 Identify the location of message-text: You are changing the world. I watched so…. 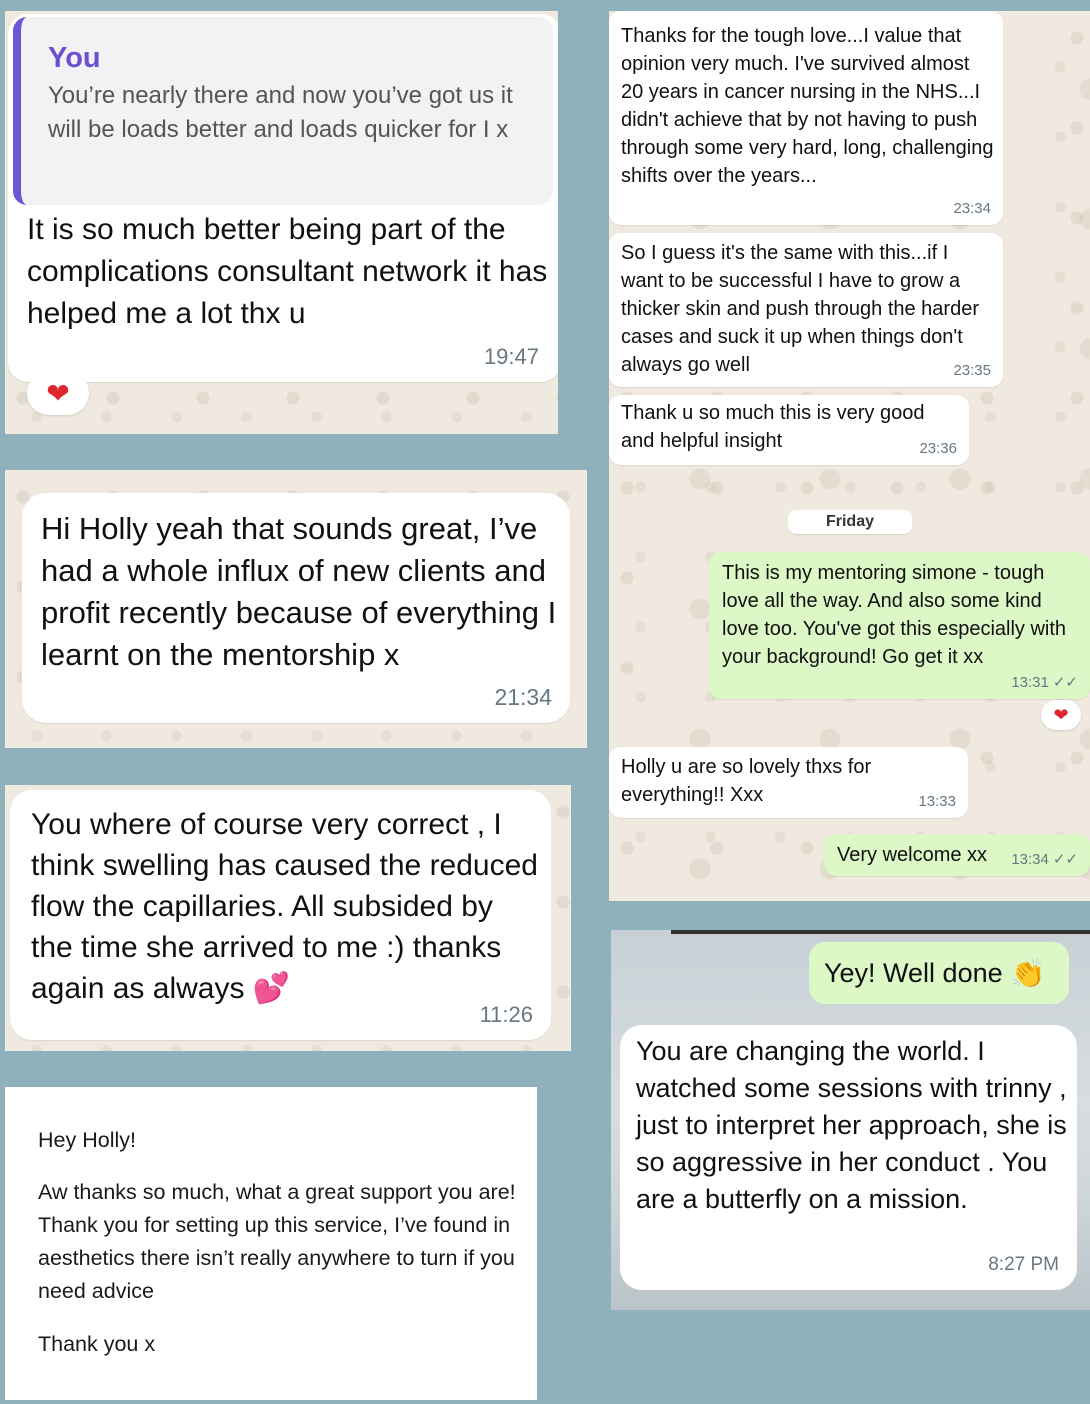
(851, 1125).